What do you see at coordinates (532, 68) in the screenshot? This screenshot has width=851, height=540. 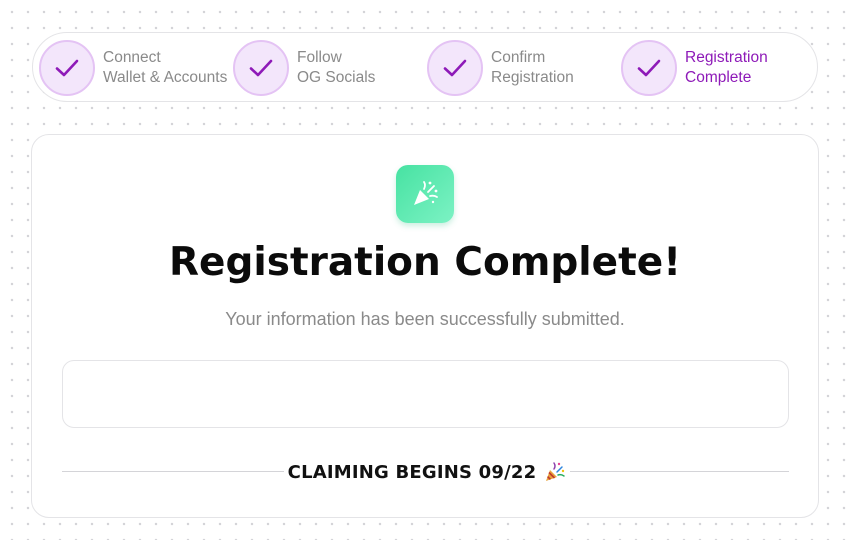 I see `step-label: Confirm Registration` at bounding box center [532, 68].